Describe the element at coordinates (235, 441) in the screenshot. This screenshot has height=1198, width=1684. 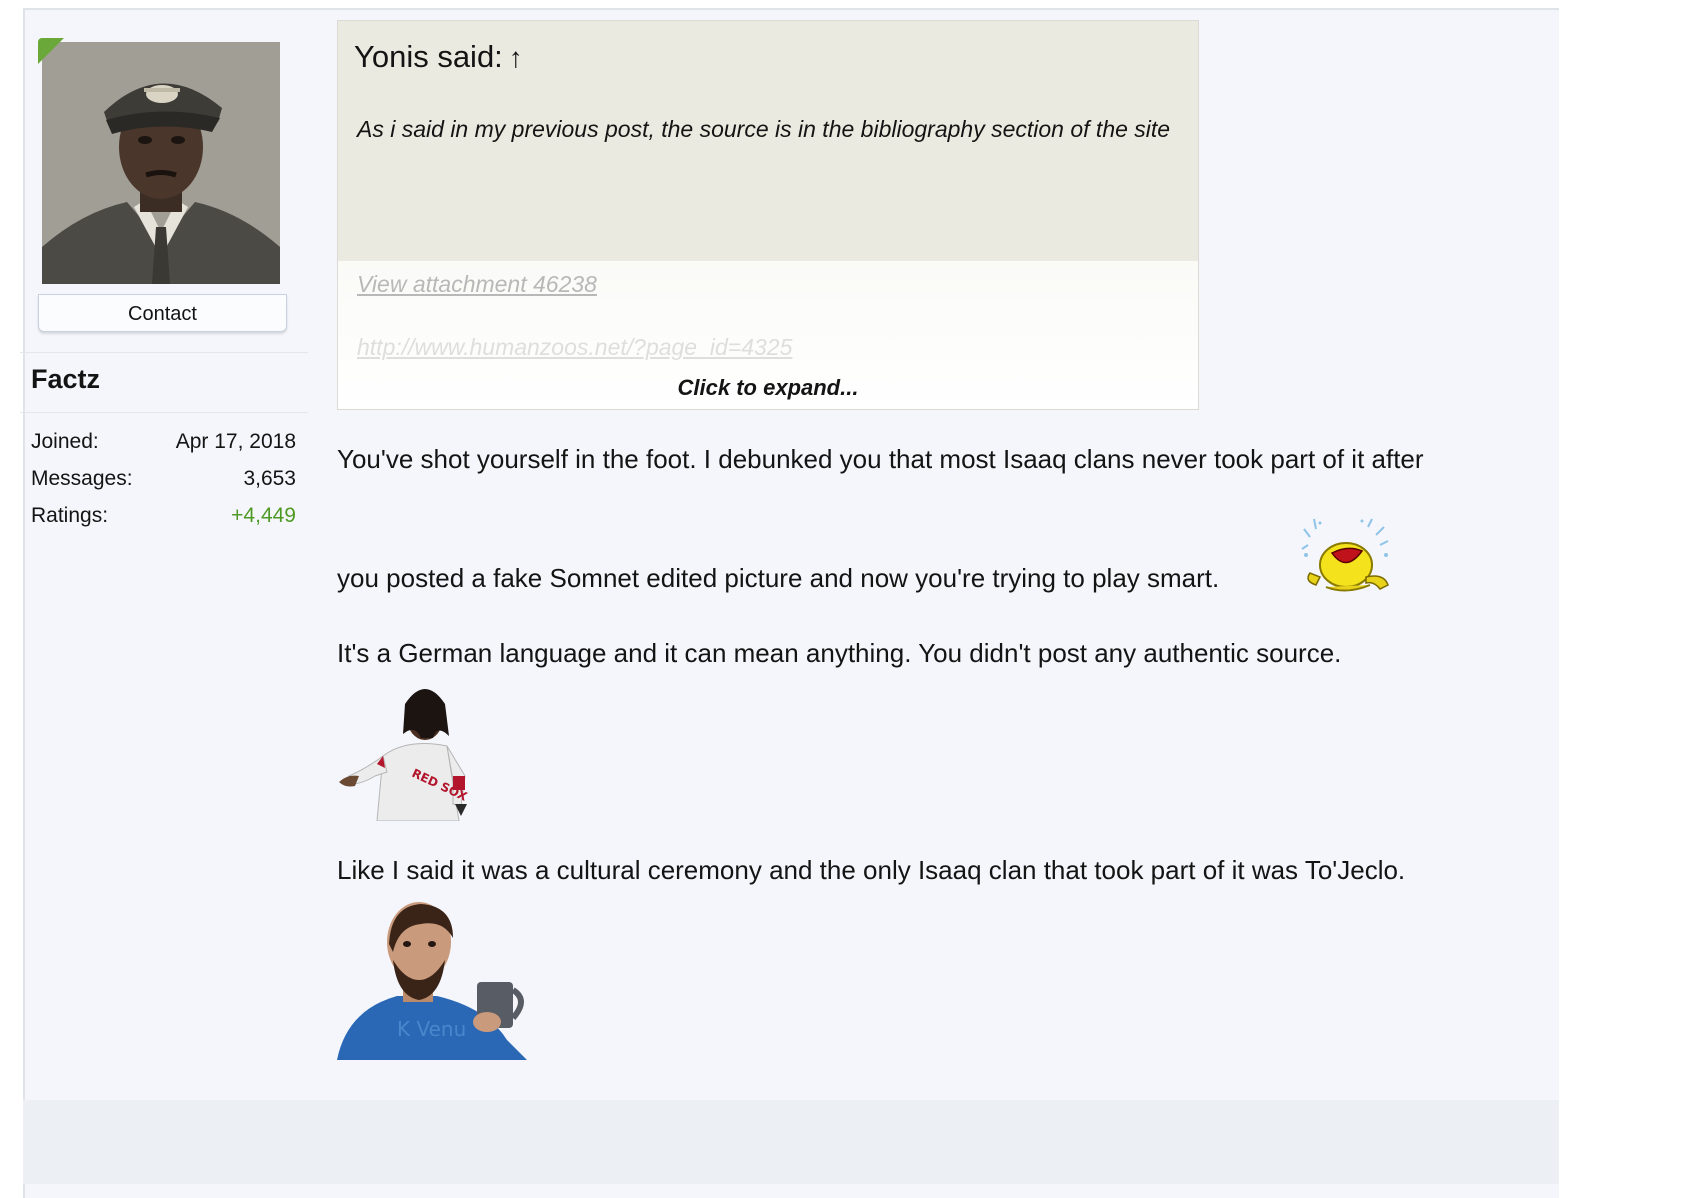
I see `stat-value: Apr 17, 2018` at that location.